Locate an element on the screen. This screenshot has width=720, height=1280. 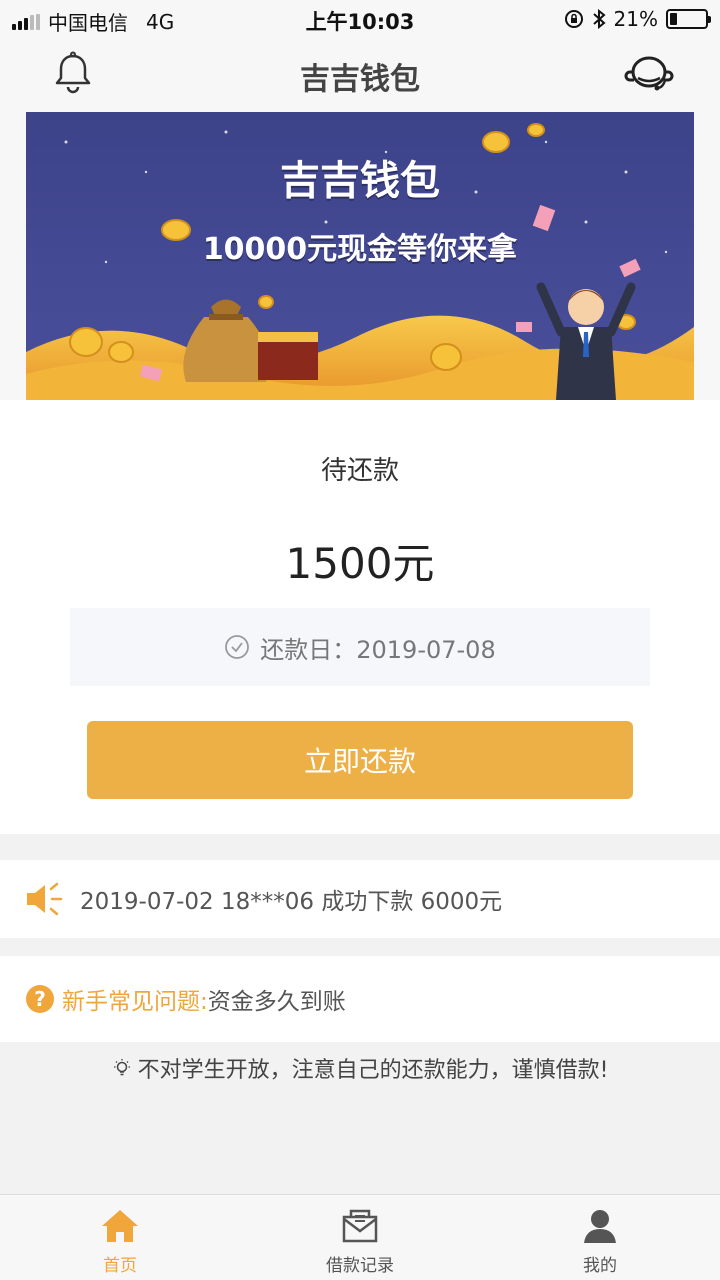
status-right: 21% is located at coordinates (637, 19).